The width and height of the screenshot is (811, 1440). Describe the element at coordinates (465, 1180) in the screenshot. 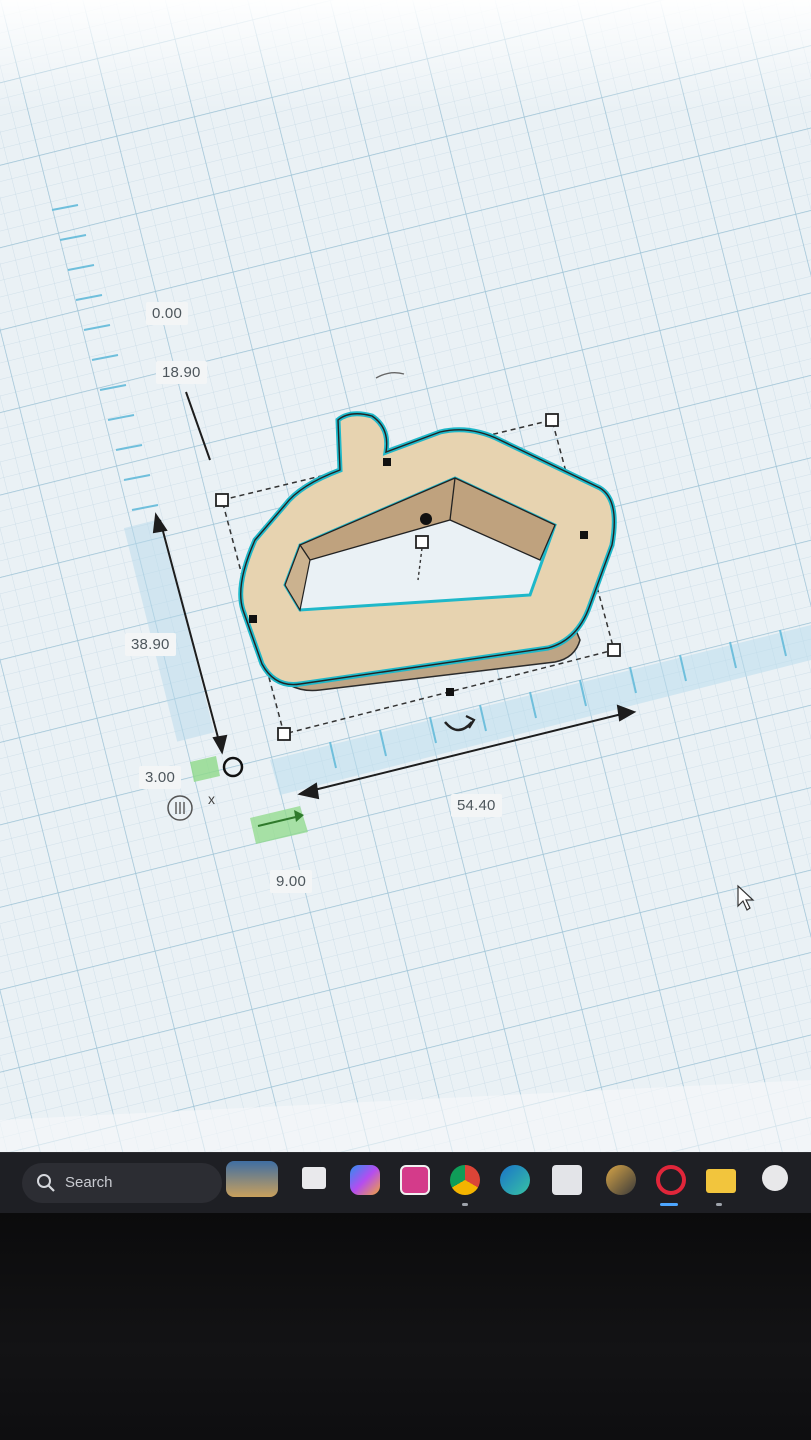

I see `chrome-icon` at that location.